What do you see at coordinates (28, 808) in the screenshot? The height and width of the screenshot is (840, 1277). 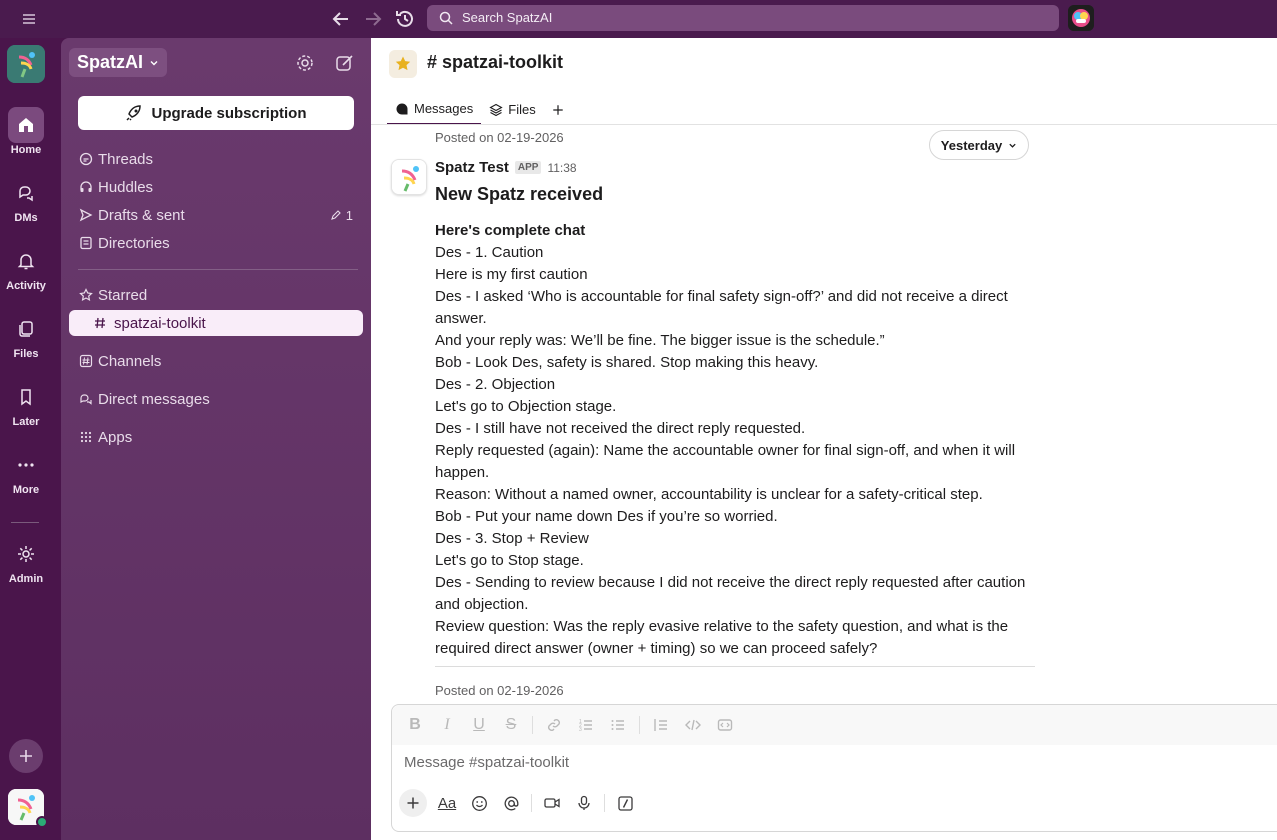 I see `current-user-avatar` at bounding box center [28, 808].